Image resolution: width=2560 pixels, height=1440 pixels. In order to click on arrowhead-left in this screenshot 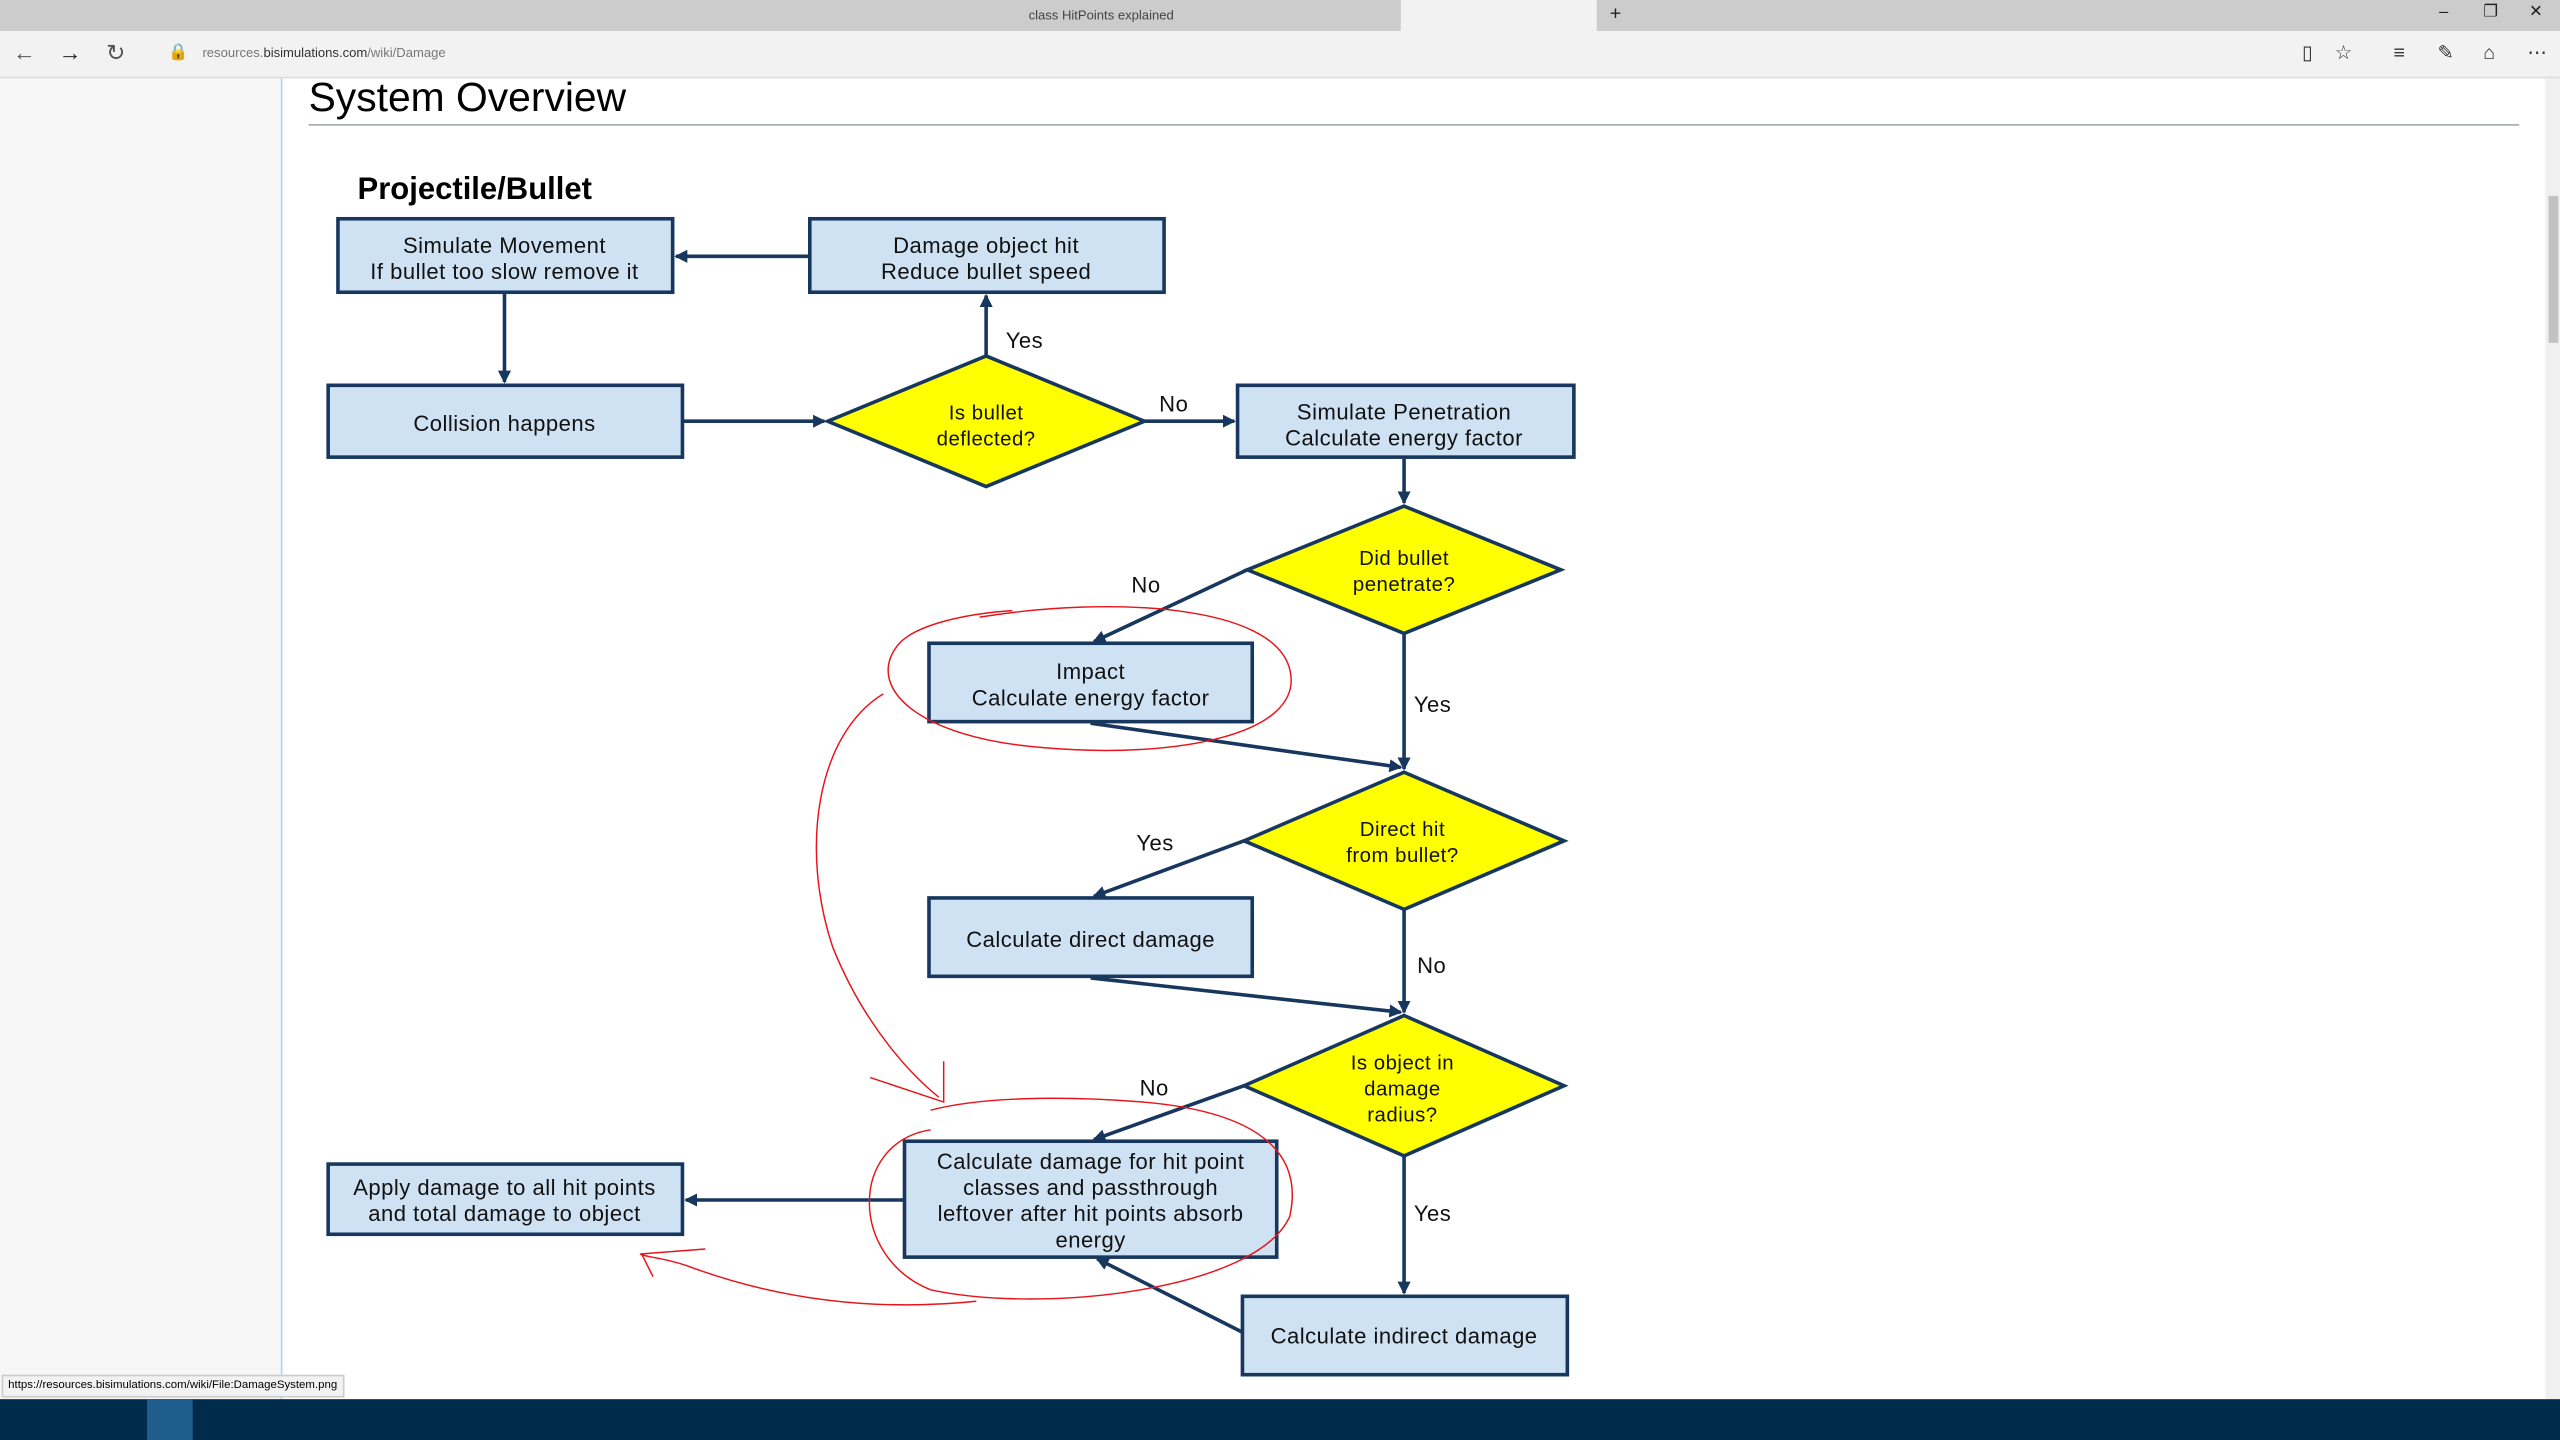, I will do `click(673, 1263)`.